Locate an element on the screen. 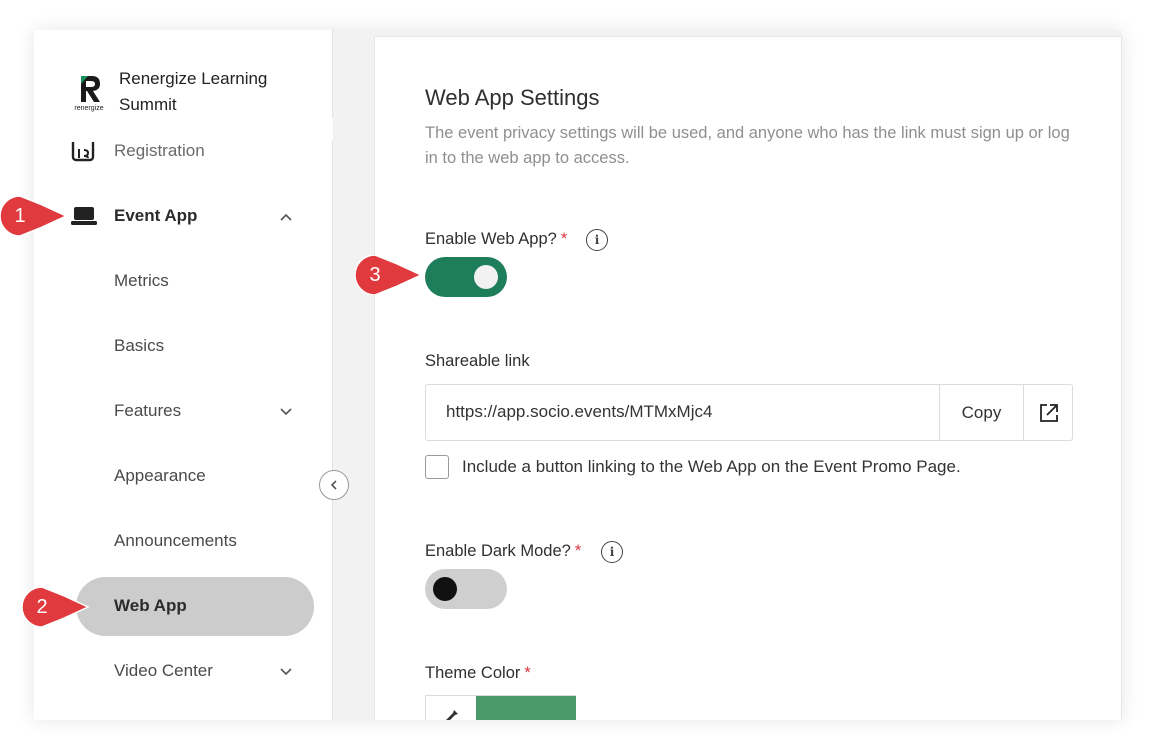 This screenshot has height=750, width=1158. sidebar-item-registration: Registration is located at coordinates (159, 151).